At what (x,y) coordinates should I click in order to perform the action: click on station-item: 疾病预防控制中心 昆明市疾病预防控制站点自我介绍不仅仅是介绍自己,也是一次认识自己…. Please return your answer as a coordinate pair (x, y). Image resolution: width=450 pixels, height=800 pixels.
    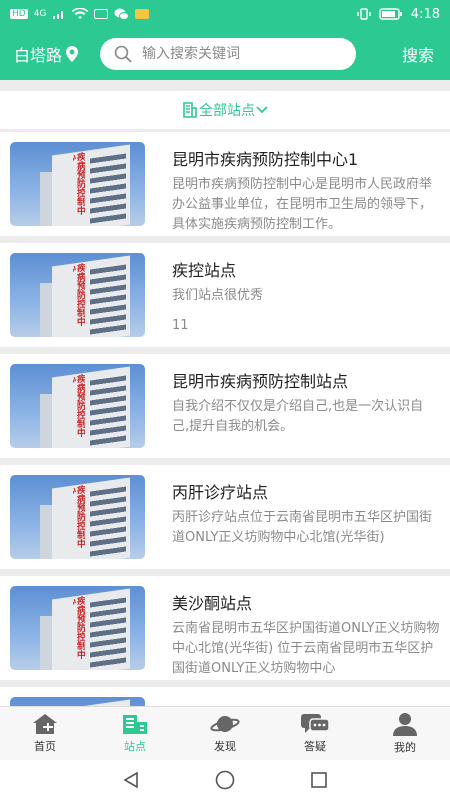
    Looking at the image, I should click on (225, 406).